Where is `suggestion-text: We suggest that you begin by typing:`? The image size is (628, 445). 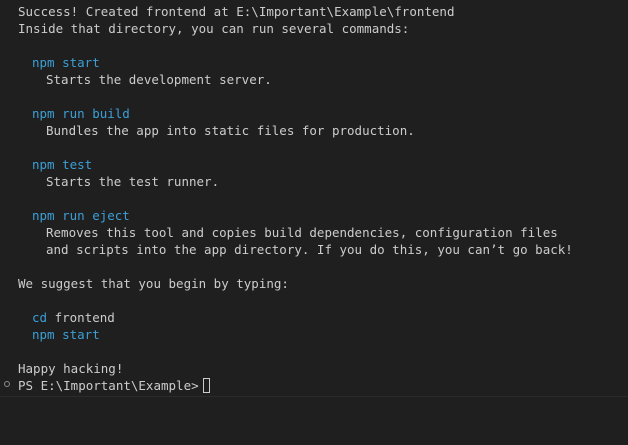
suggestion-text: We suggest that you begin by typing: is located at coordinates (153, 283).